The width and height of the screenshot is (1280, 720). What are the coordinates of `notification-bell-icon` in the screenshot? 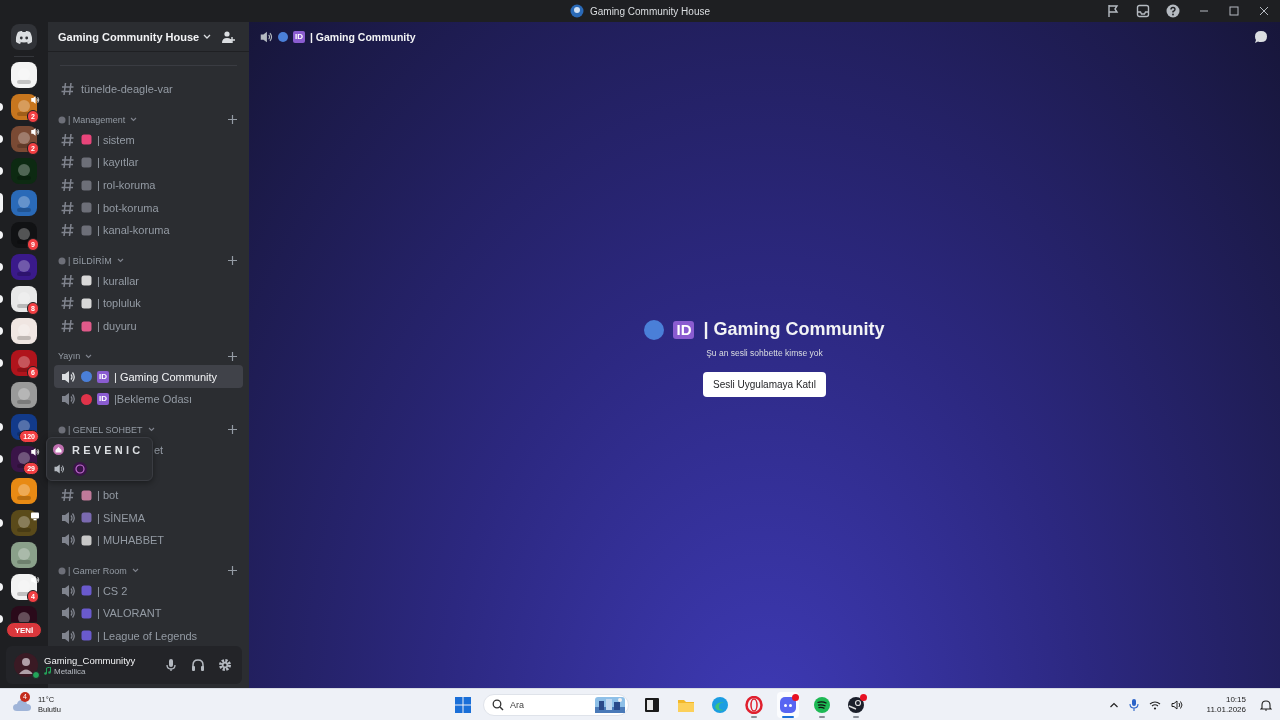 It's located at (1266, 704).